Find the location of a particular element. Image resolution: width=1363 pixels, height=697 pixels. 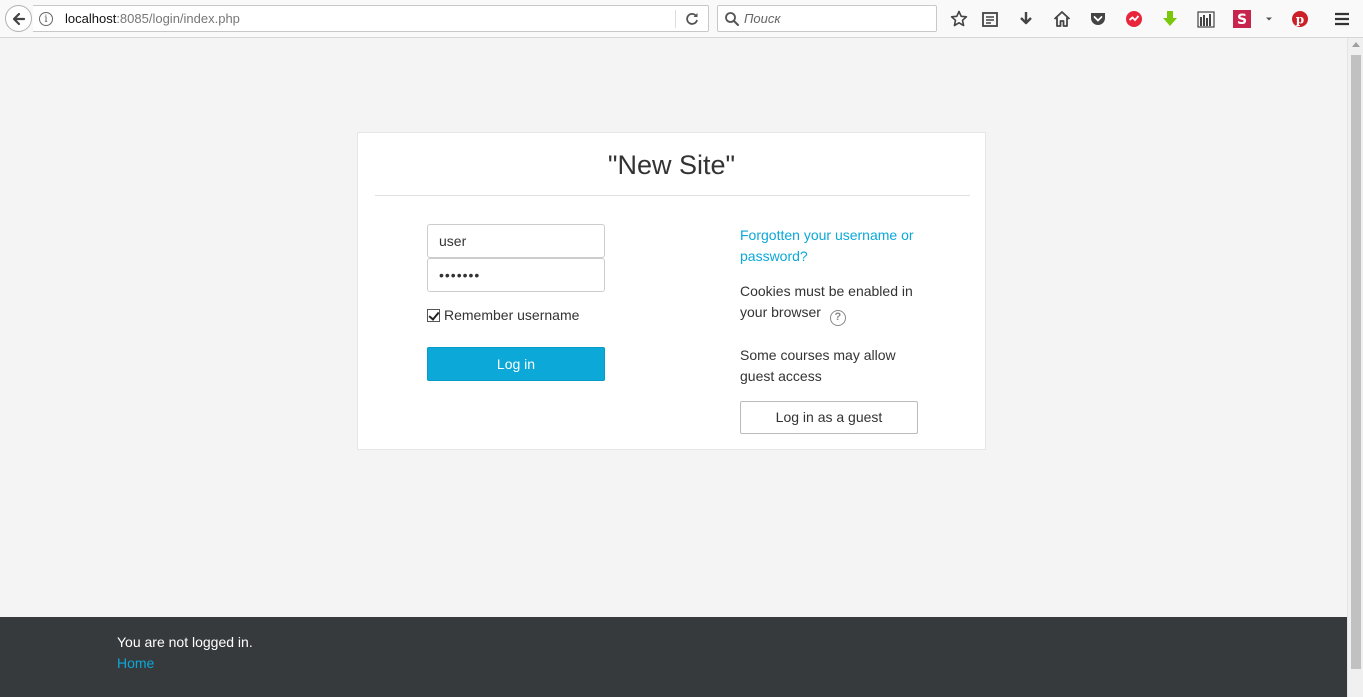

search-bar is located at coordinates (827, 18).